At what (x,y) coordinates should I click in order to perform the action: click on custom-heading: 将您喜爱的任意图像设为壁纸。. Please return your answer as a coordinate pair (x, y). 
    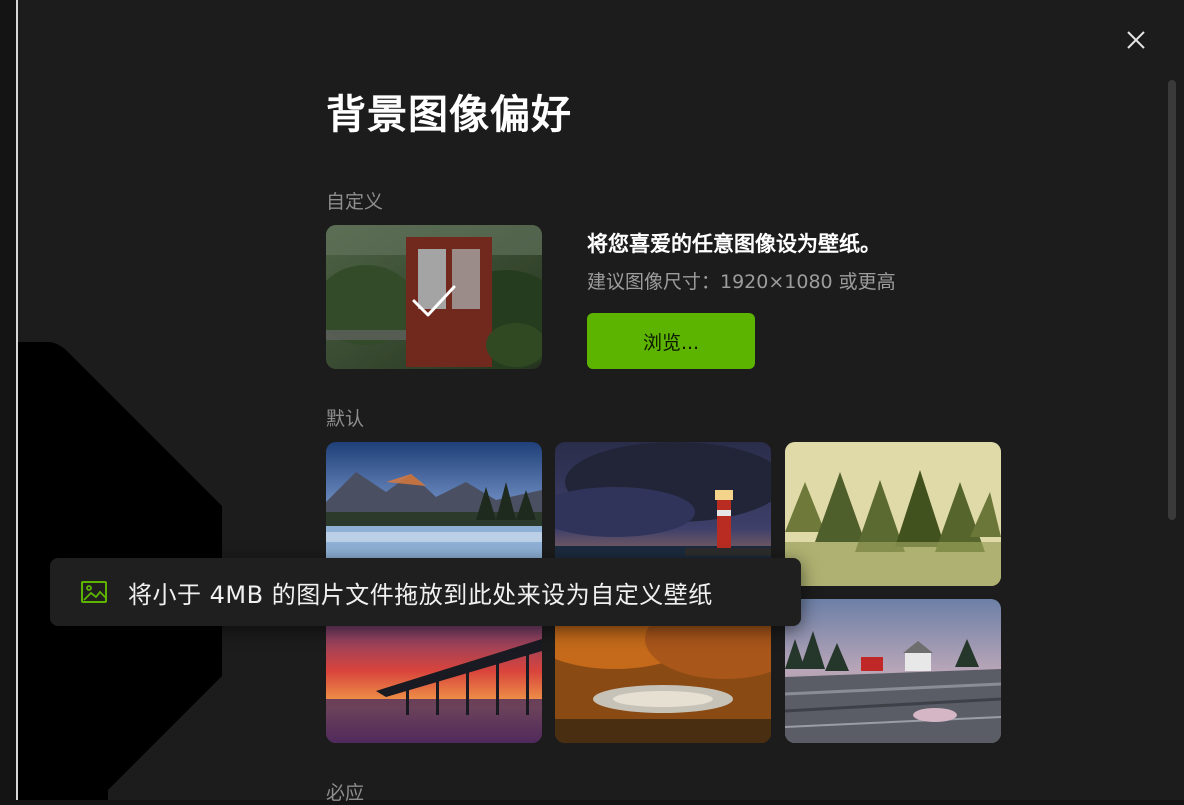
    Looking at the image, I should click on (734, 244).